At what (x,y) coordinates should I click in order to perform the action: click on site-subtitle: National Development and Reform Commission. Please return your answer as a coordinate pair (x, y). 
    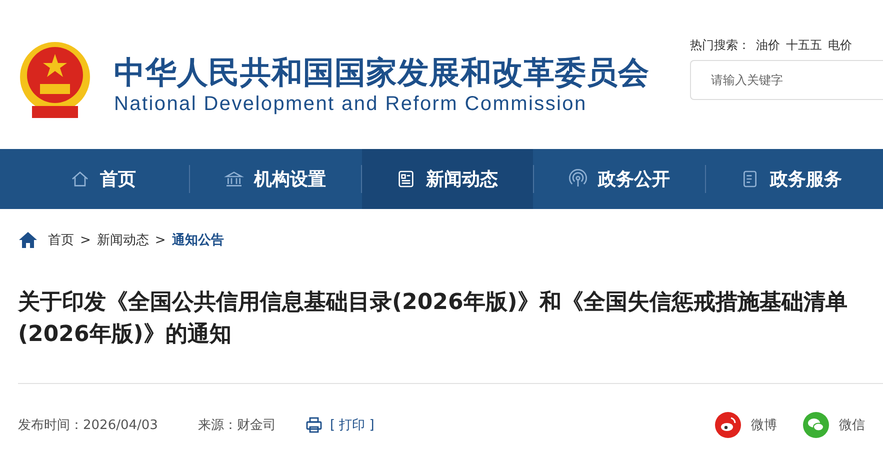
    Looking at the image, I should click on (351, 104).